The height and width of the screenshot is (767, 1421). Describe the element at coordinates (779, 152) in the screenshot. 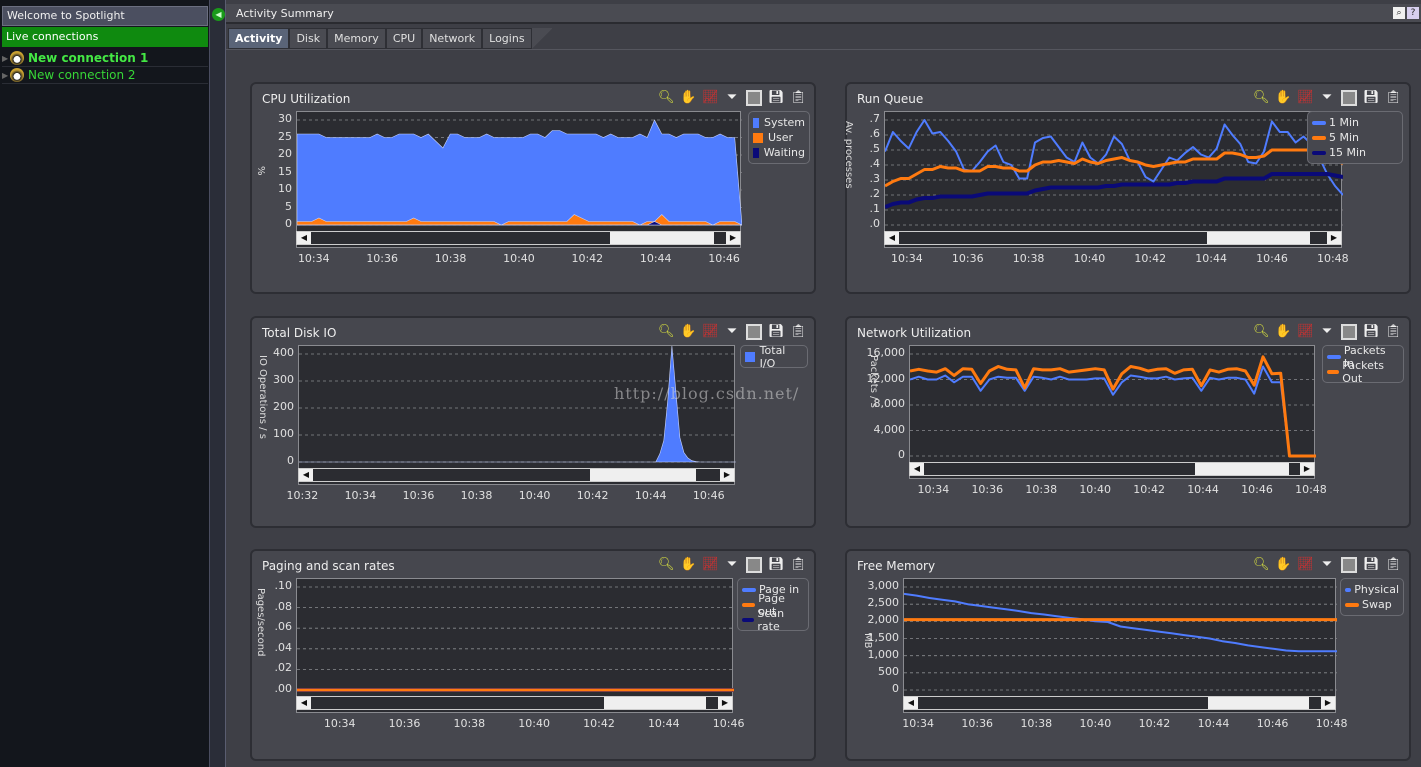

I see `legend-item: Waiting` at that location.